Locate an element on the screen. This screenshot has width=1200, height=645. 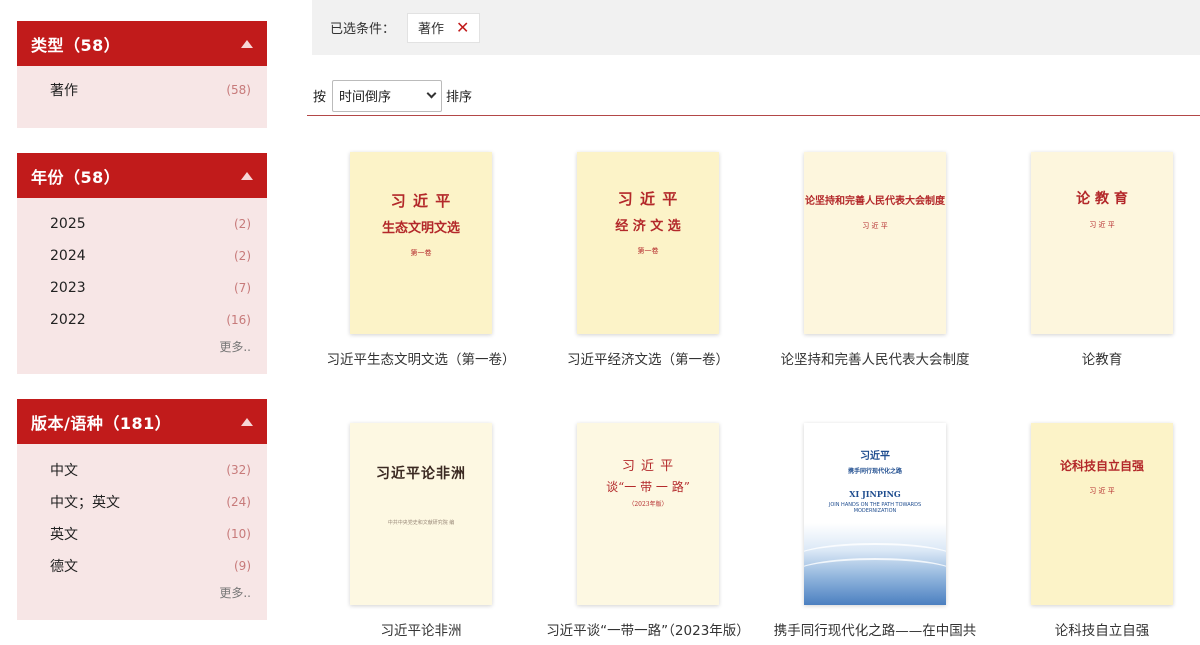
facet-item-count: (24) is located at coordinates (238, 502).